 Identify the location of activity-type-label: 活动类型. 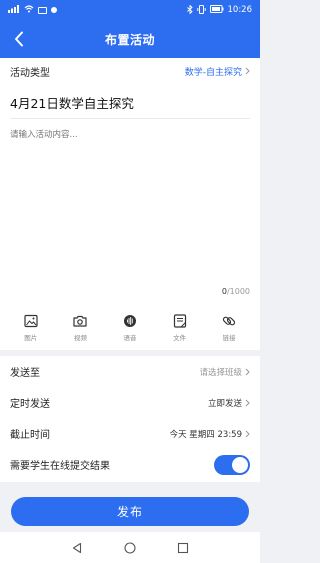
(30, 73).